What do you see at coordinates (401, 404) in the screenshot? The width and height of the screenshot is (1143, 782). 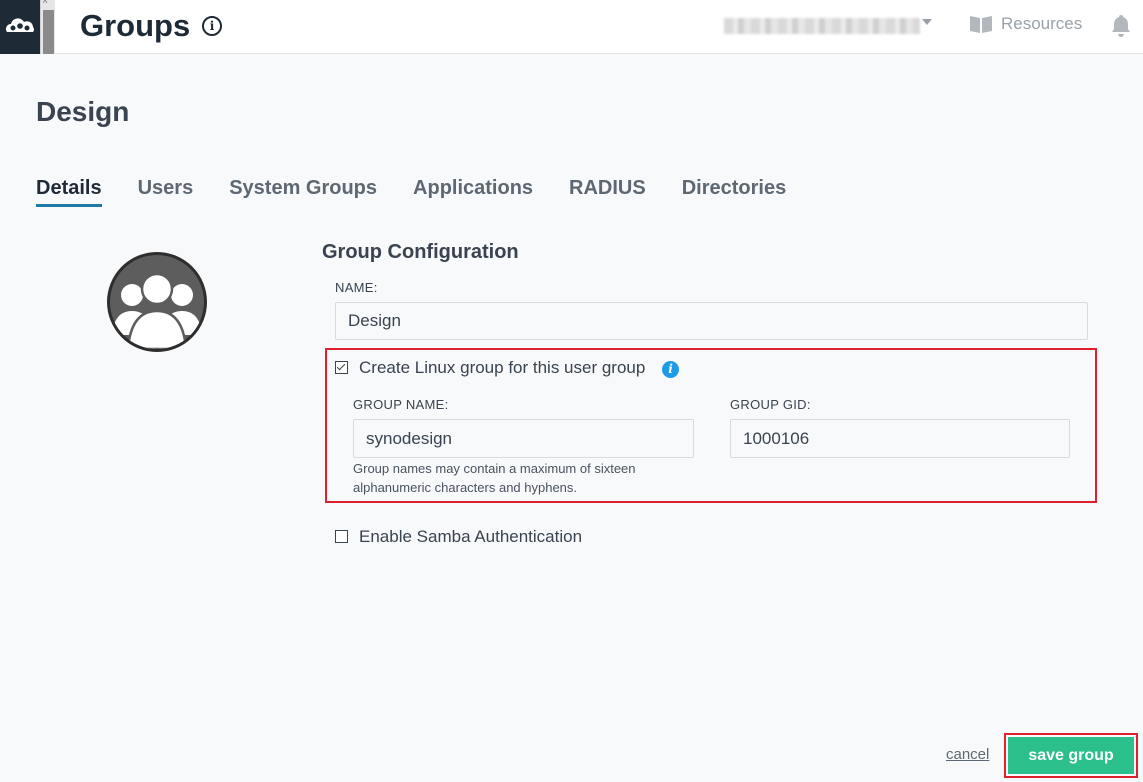 I see `group-name-label: GROUP NAME:` at bounding box center [401, 404].